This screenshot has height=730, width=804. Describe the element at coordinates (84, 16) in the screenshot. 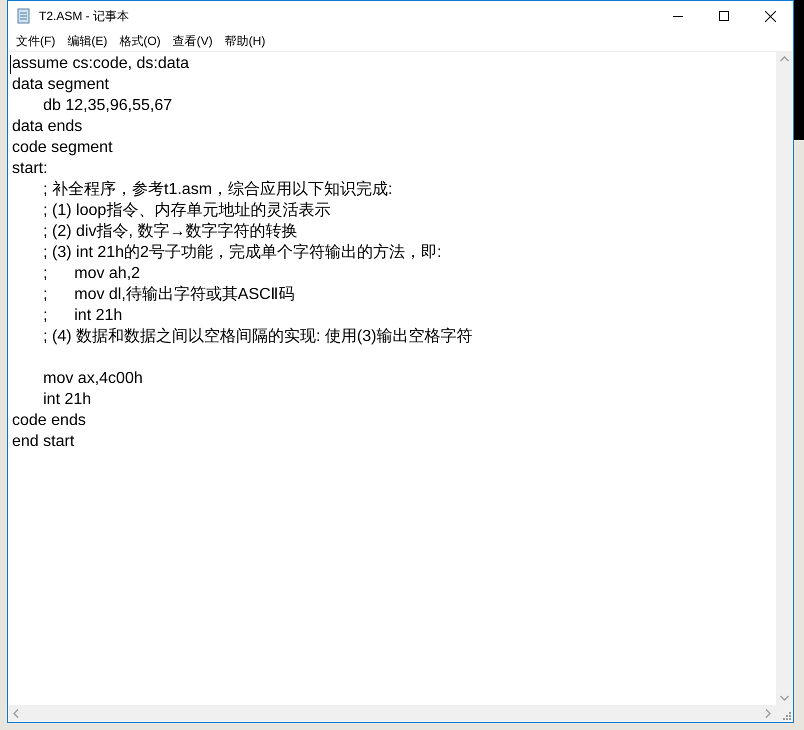

I see `window-title: T2.ASM - 记事本` at that location.